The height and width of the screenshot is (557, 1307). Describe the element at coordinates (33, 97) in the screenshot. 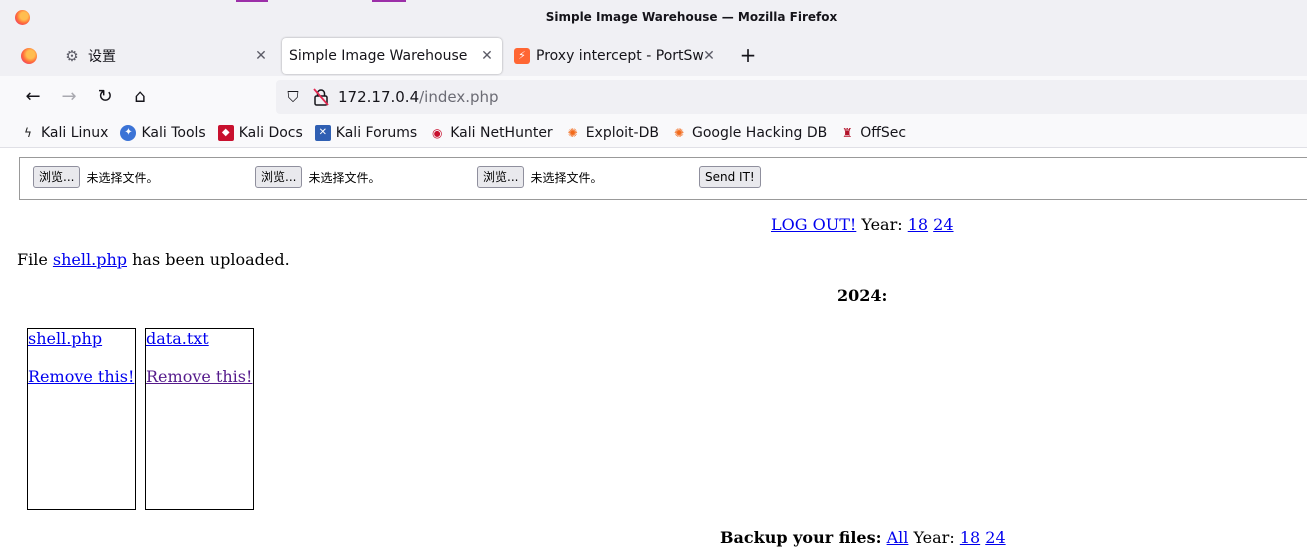

I see `back-button: ←` at that location.